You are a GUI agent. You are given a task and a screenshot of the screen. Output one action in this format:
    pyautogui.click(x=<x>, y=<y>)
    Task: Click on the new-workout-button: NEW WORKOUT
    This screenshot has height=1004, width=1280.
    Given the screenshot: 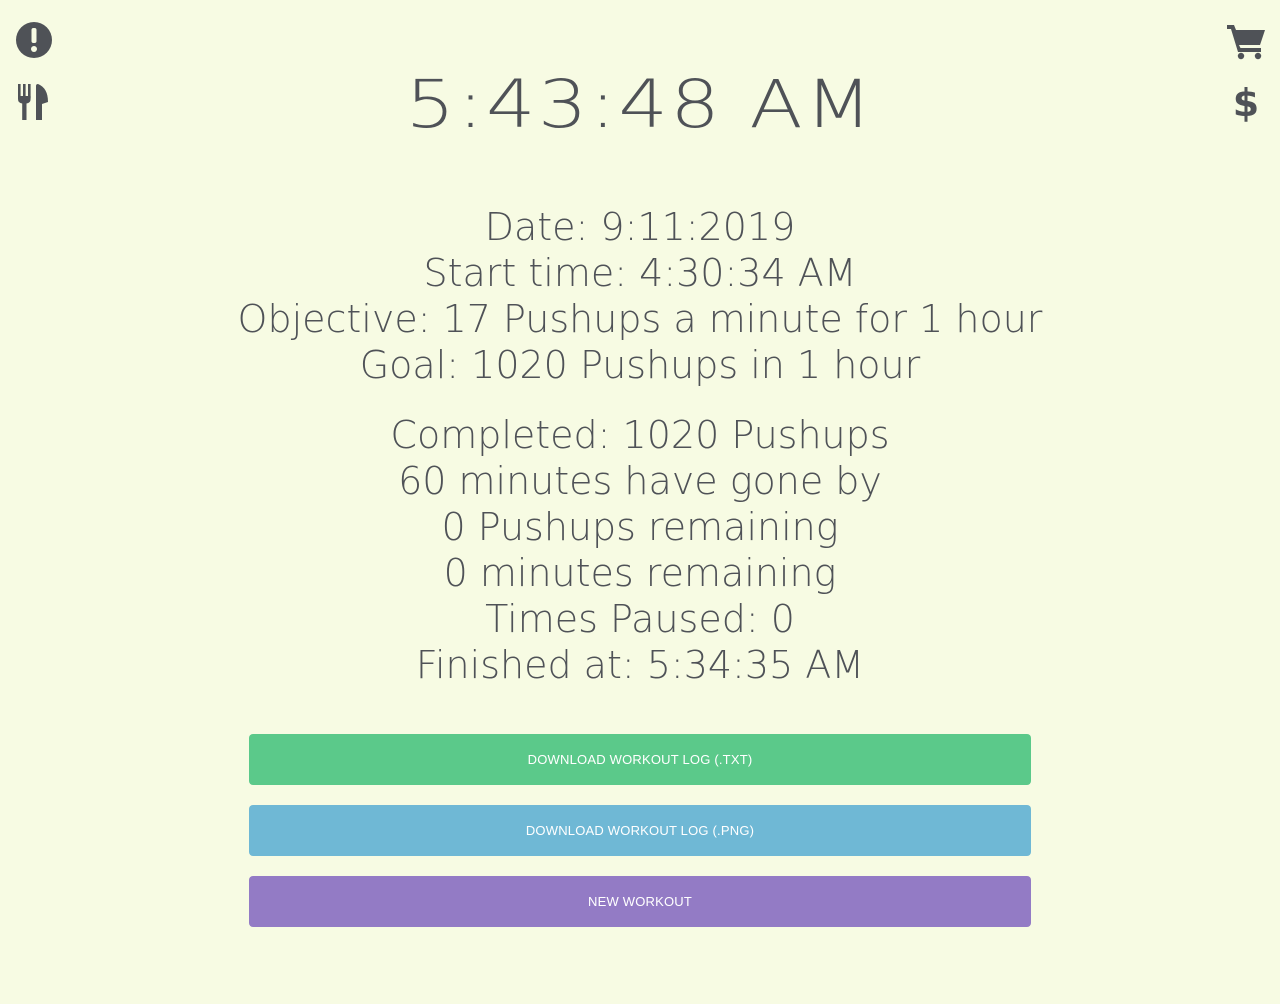 What is the action you would take?
    pyautogui.click(x=640, y=901)
    